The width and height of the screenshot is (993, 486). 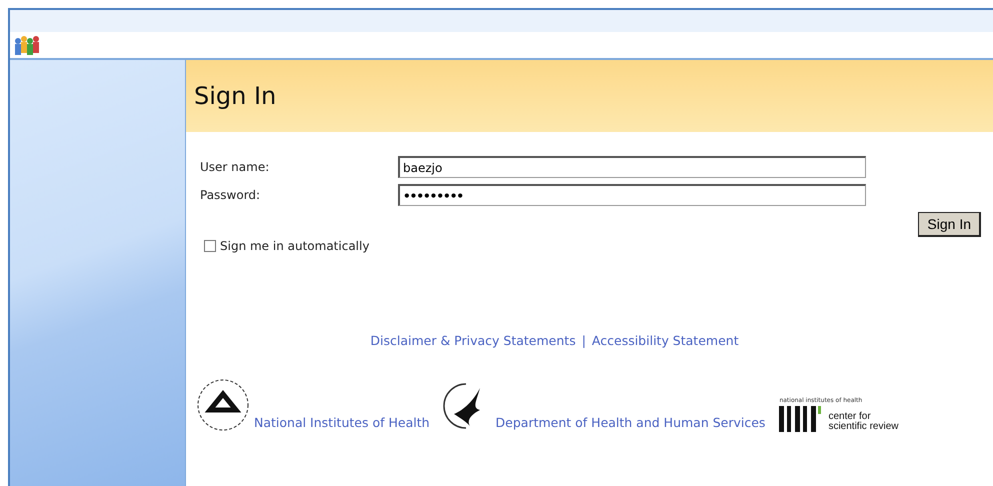 What do you see at coordinates (631, 423) in the screenshot?
I see `agency-link: Department of Health and Human Services` at bounding box center [631, 423].